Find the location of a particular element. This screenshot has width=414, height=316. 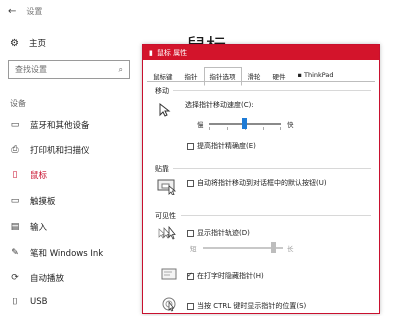

keyboard-icon: ▤ is located at coordinates (15, 227).